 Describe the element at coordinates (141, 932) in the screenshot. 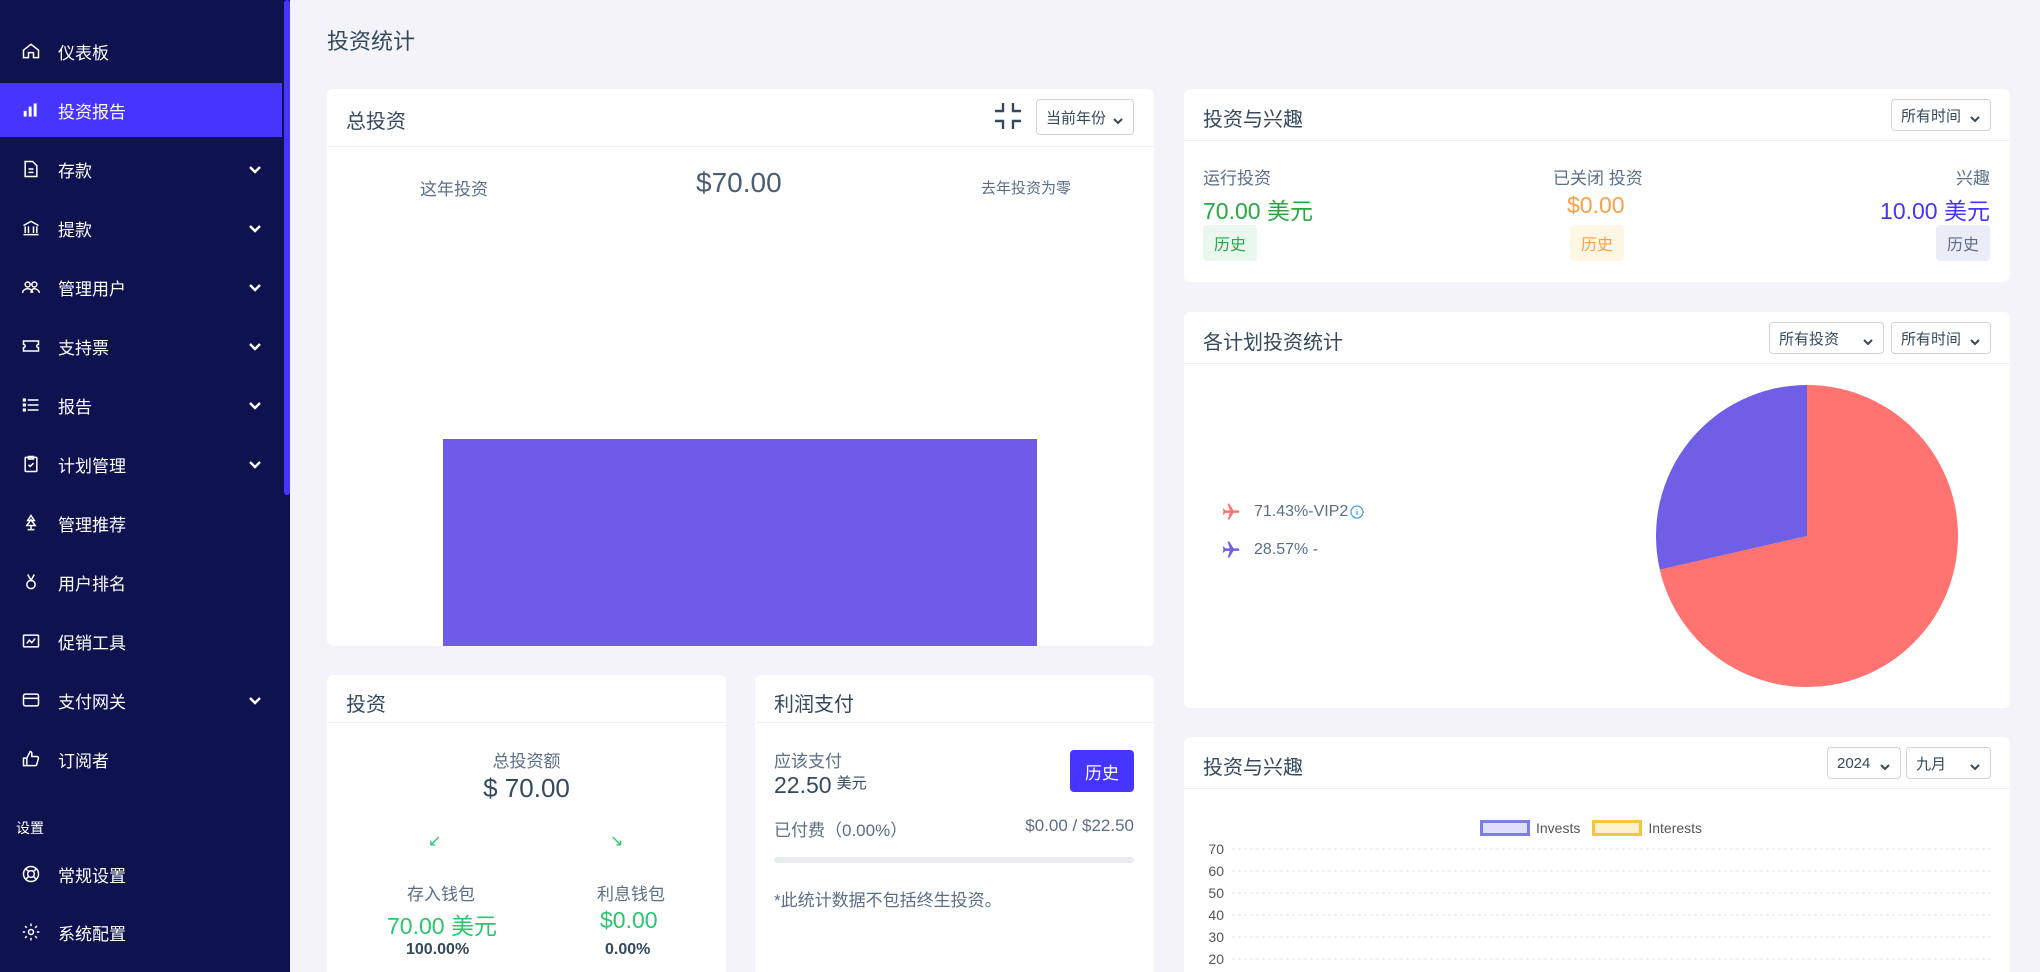

I see `sidebar-settings-item-1: 系统配置` at that location.